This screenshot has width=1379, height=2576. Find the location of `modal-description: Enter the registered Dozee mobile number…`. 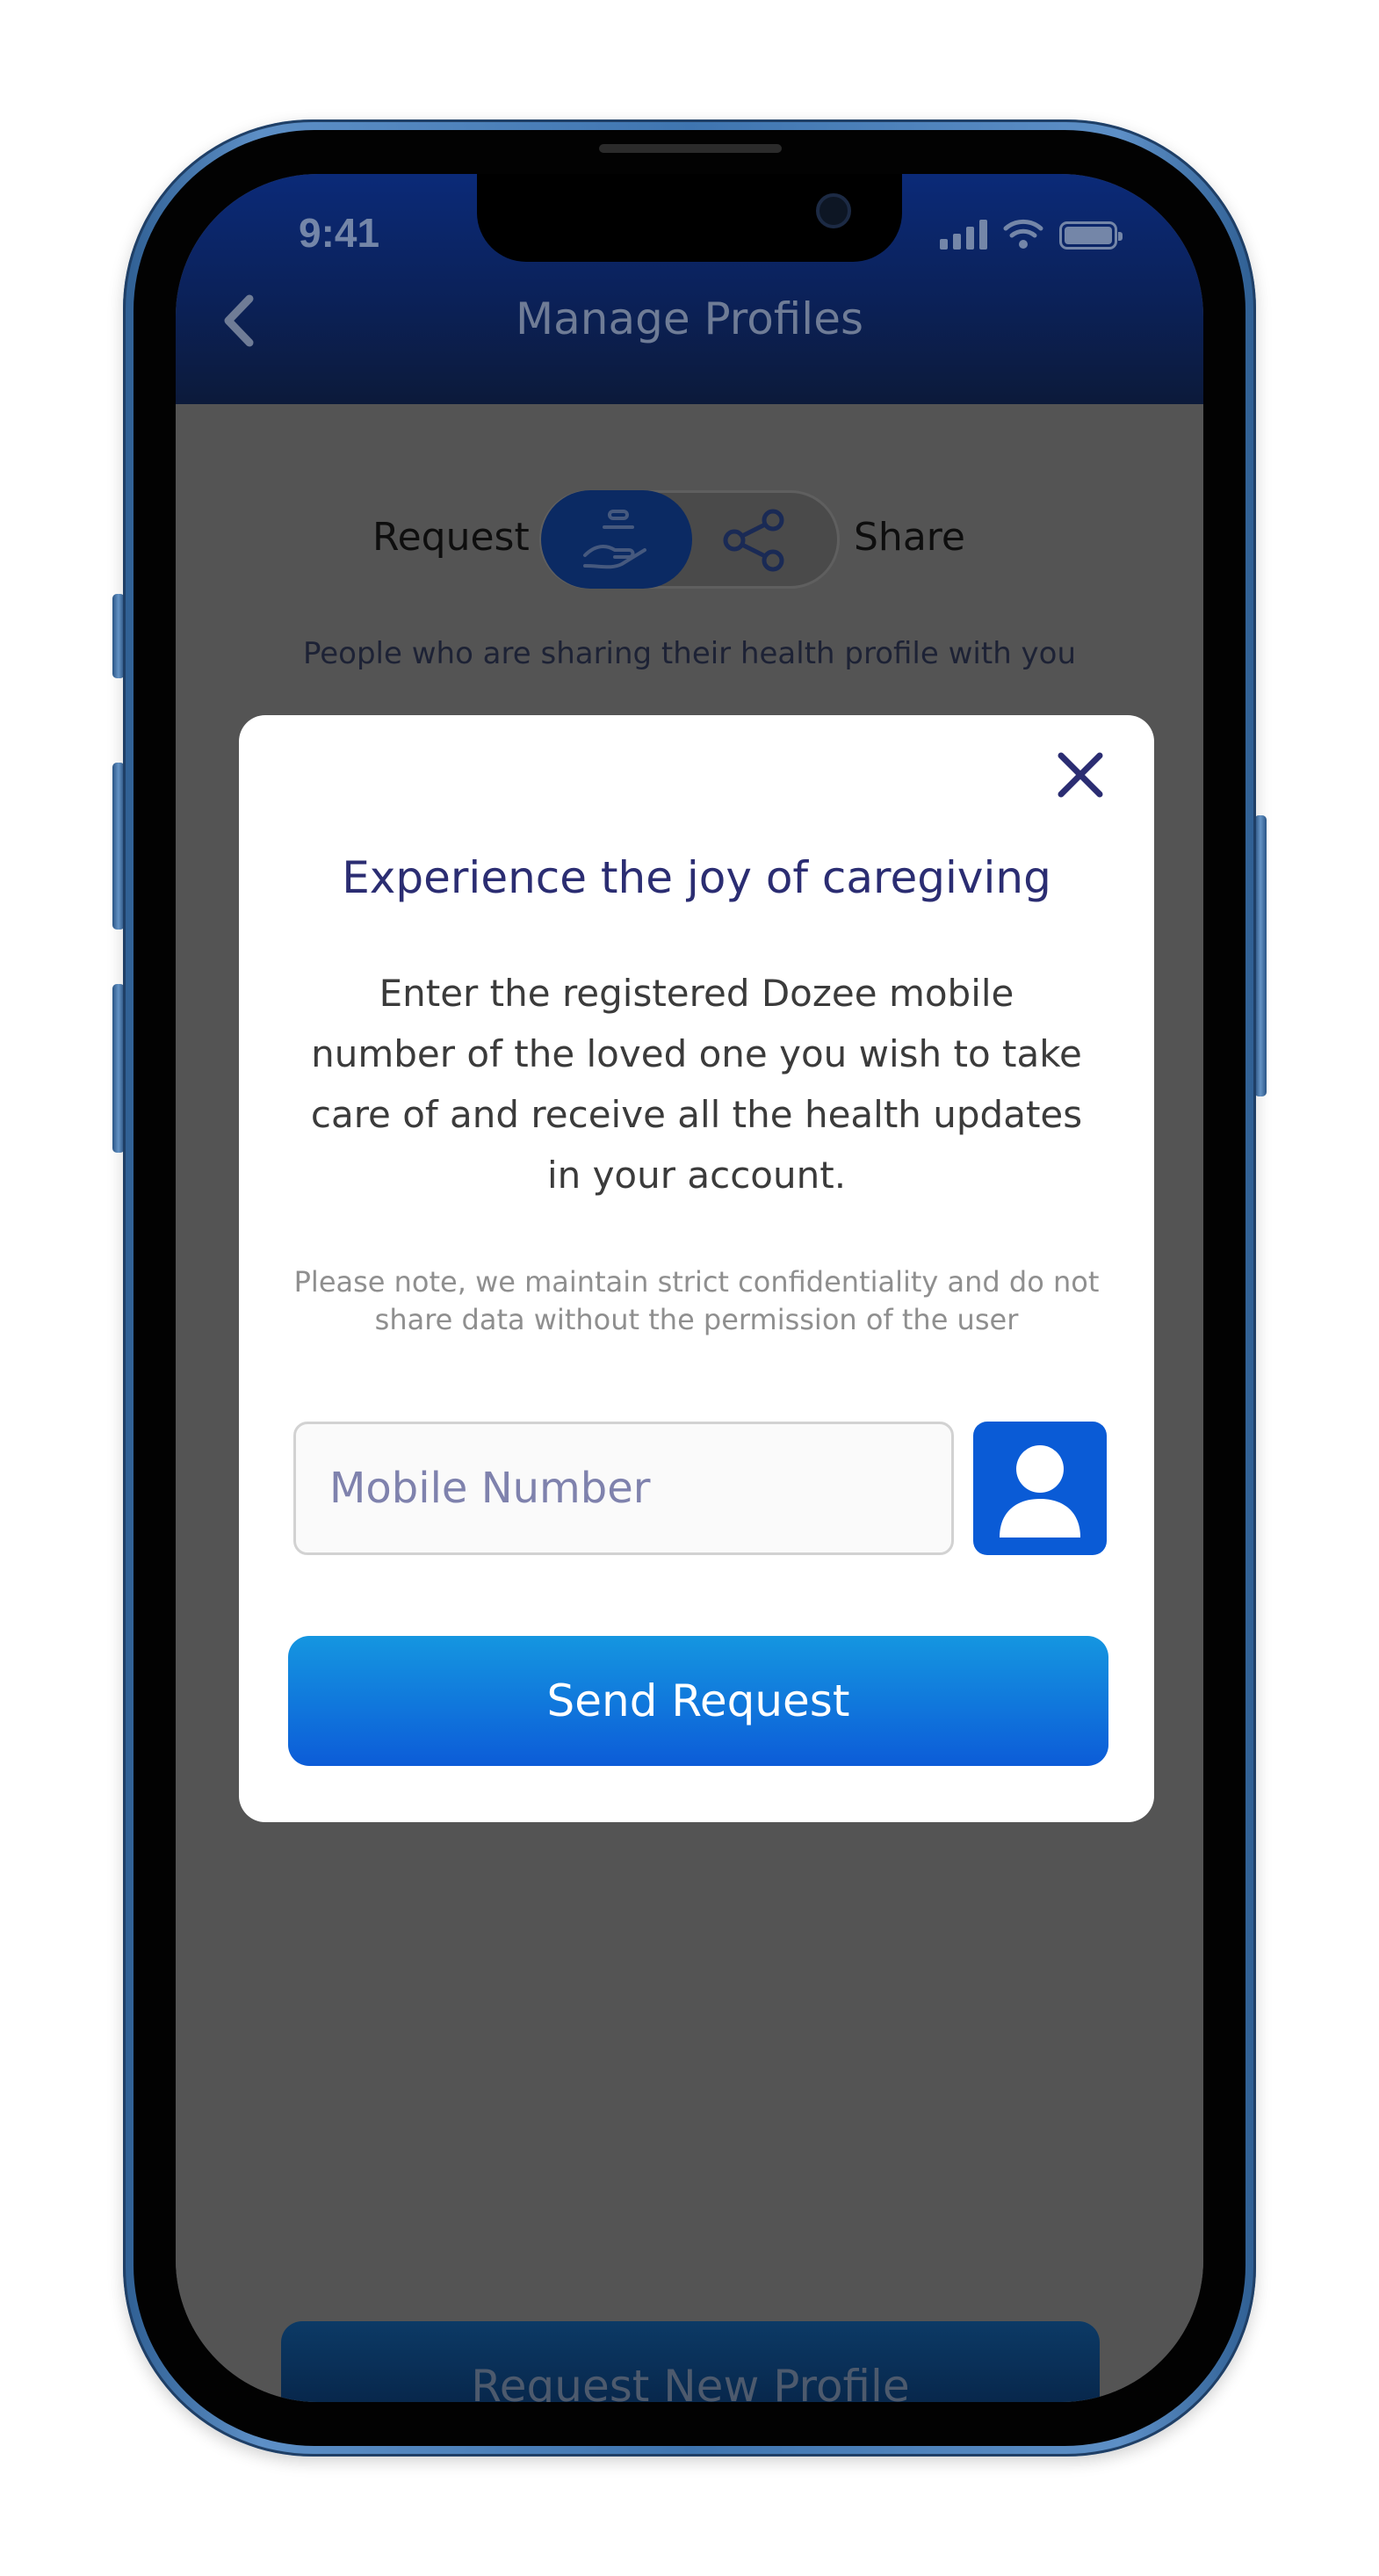

modal-description: Enter the registered Dozee mobile number… is located at coordinates (696, 1084).